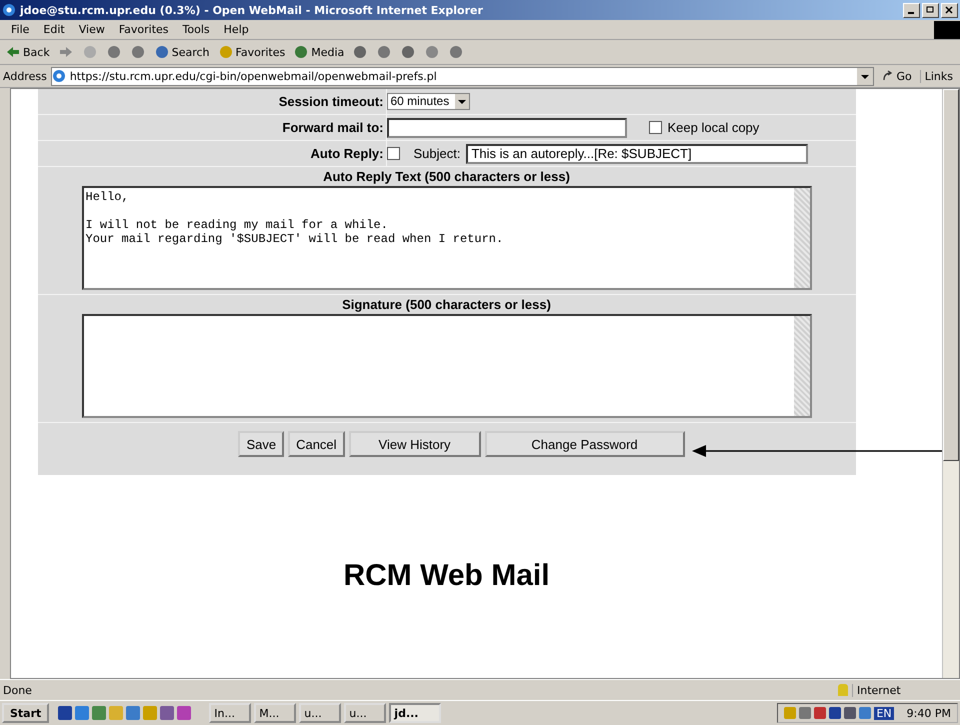  Describe the element at coordinates (17, 690) in the screenshot. I see `status-text: Done` at that location.